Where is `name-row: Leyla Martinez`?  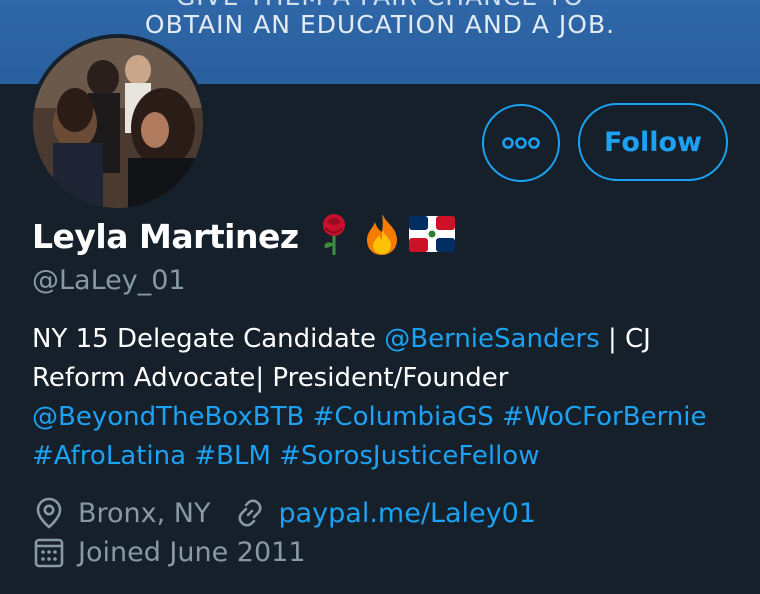 name-row: Leyla Martinez is located at coordinates (243, 236).